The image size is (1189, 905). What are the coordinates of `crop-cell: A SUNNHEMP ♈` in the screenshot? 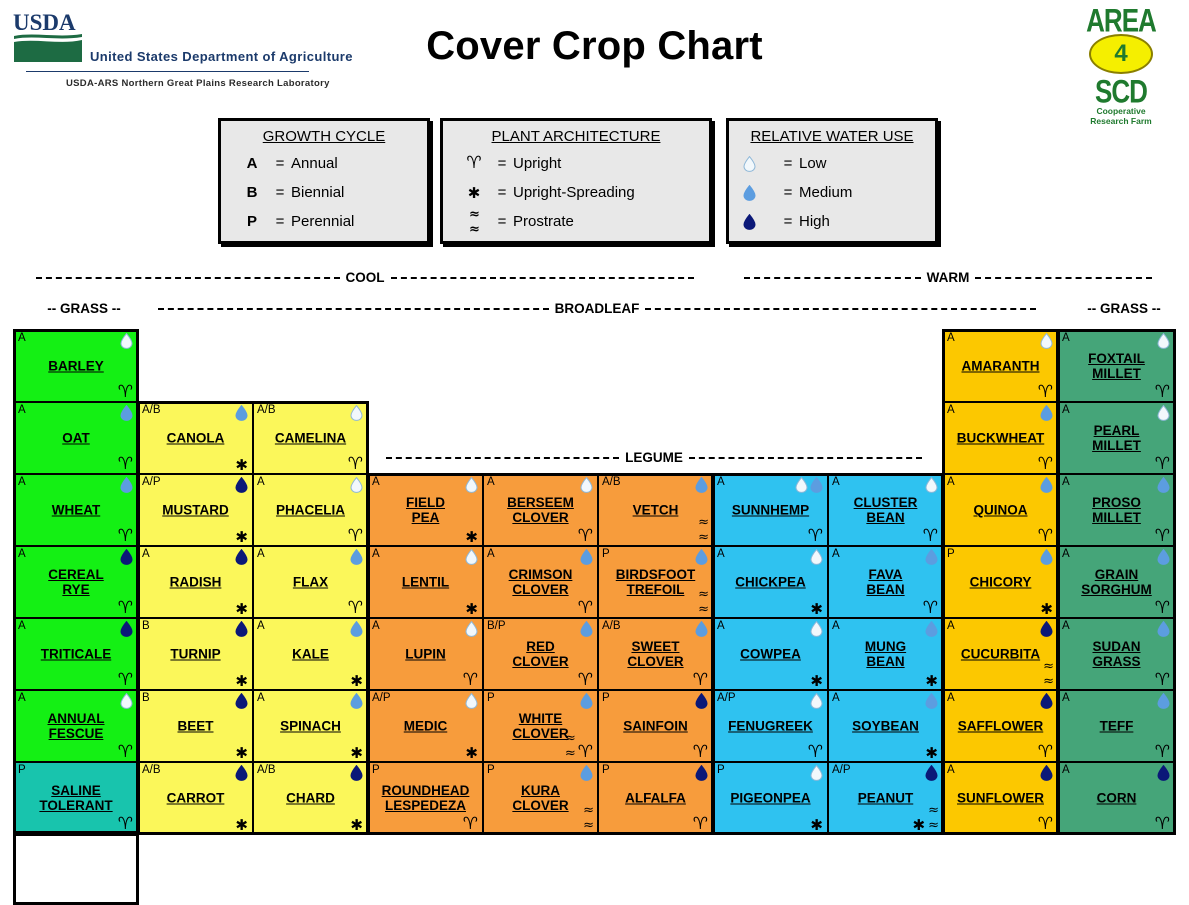 It's located at (770, 510).